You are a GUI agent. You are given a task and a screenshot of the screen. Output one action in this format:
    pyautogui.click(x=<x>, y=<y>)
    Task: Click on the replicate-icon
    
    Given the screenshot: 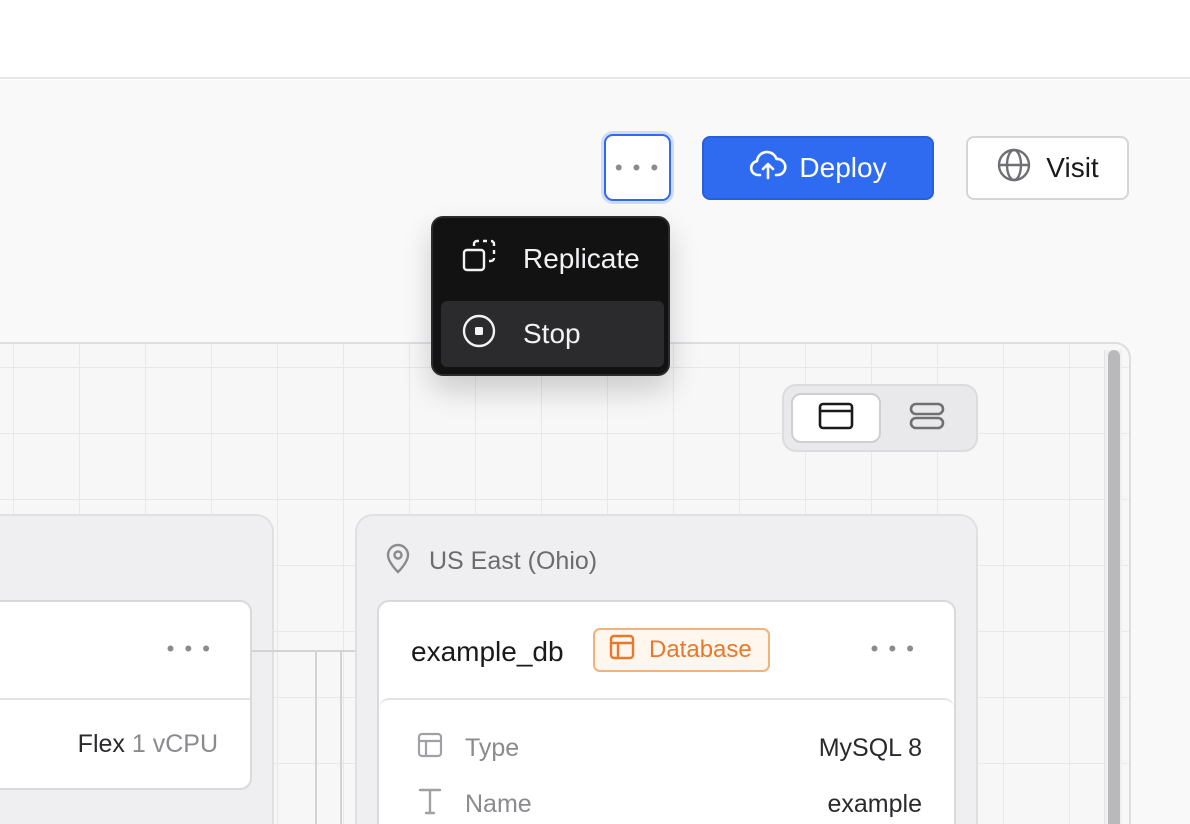 What is the action you would take?
    pyautogui.click(x=479, y=259)
    